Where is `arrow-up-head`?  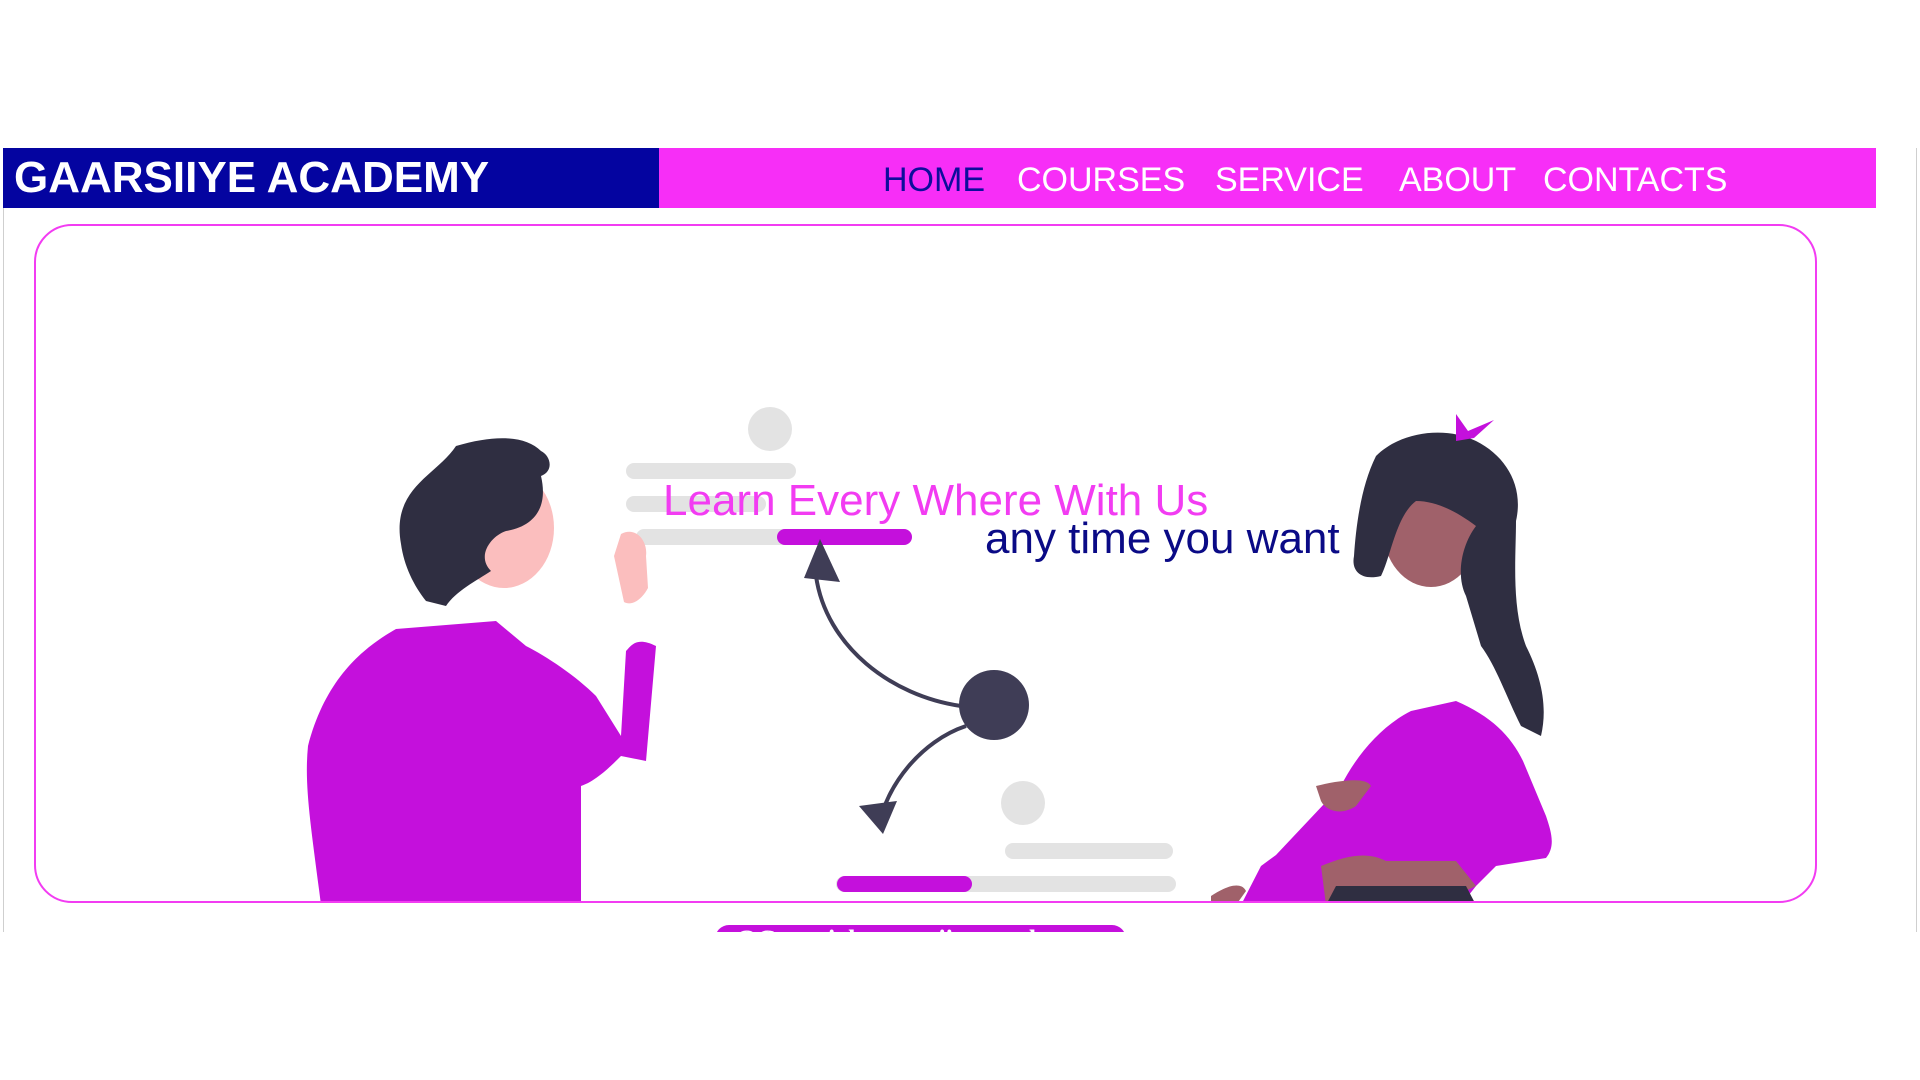 arrow-up-head is located at coordinates (822, 560).